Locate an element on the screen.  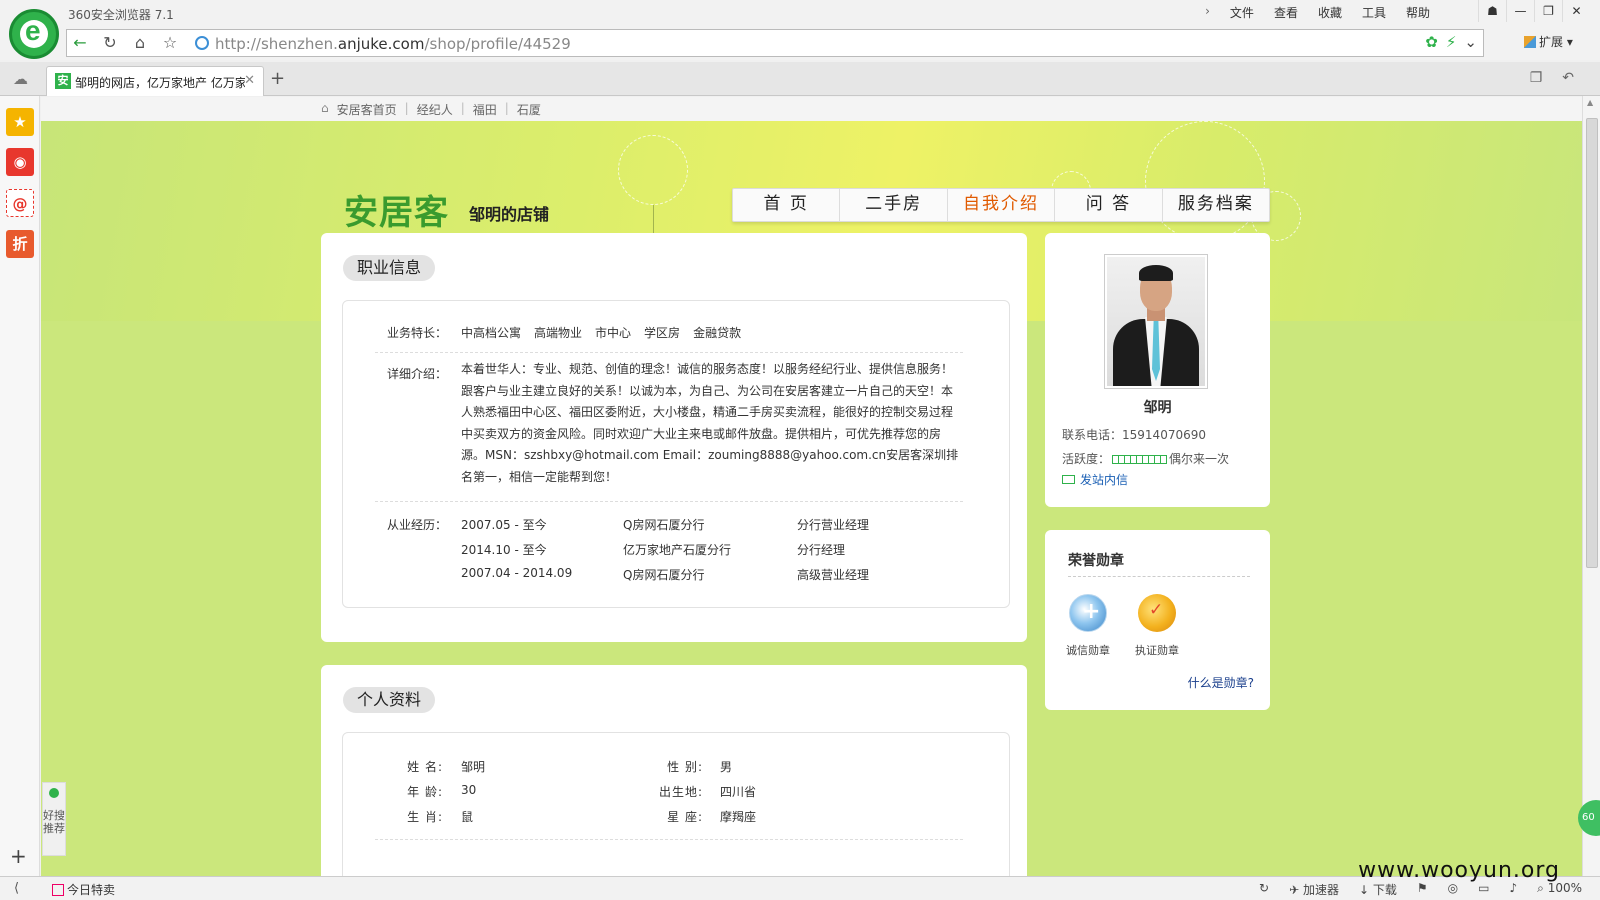
chevron-down-icon: ⌄ is located at coordinates (1470, 42).